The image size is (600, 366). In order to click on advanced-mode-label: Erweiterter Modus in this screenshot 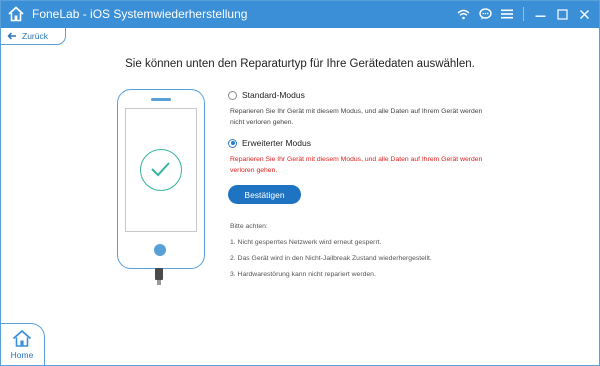, I will do `click(276, 143)`.